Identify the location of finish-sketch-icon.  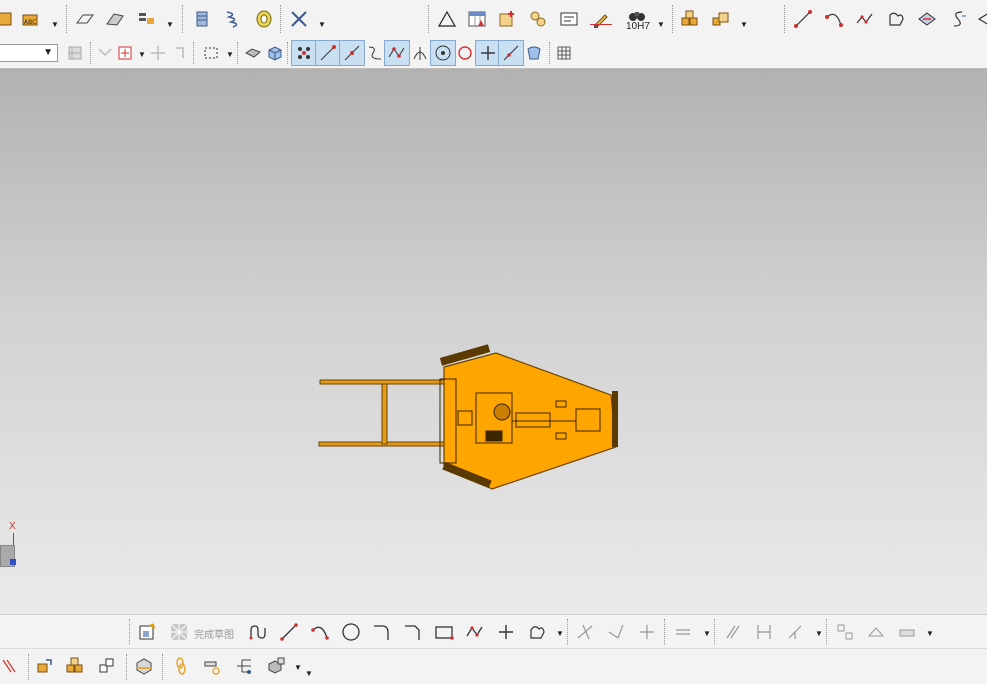
(179, 632).